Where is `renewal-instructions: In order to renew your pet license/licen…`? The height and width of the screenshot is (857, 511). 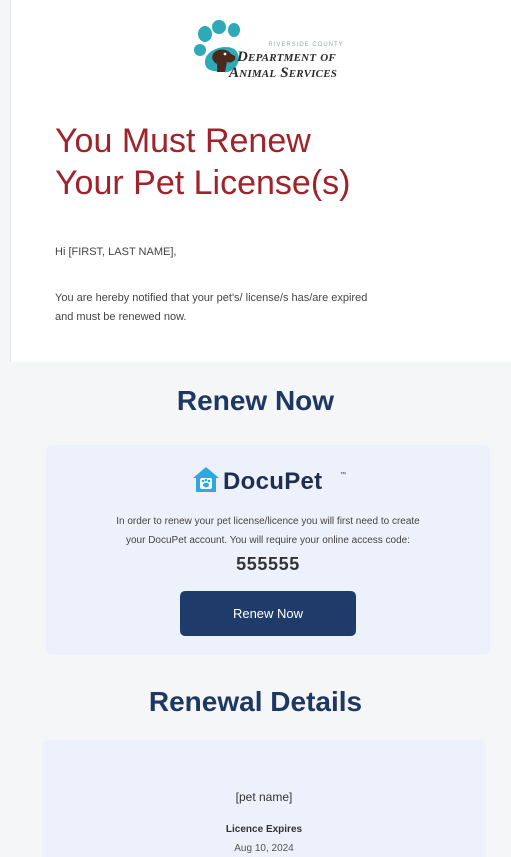
renewal-instructions: In order to renew your pet license/licen… is located at coordinates (268, 531).